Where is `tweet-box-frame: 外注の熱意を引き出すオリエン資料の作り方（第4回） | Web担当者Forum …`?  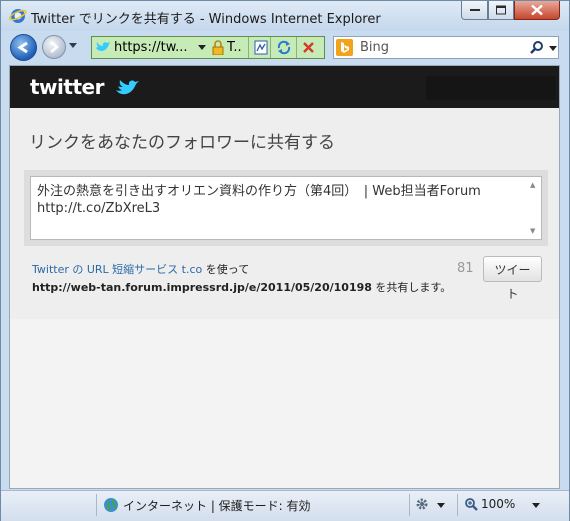
tweet-box-frame: 外注の熱意を引き出すオリエン資料の作り方（第4回） | Web担当者Forum … is located at coordinates (286, 208).